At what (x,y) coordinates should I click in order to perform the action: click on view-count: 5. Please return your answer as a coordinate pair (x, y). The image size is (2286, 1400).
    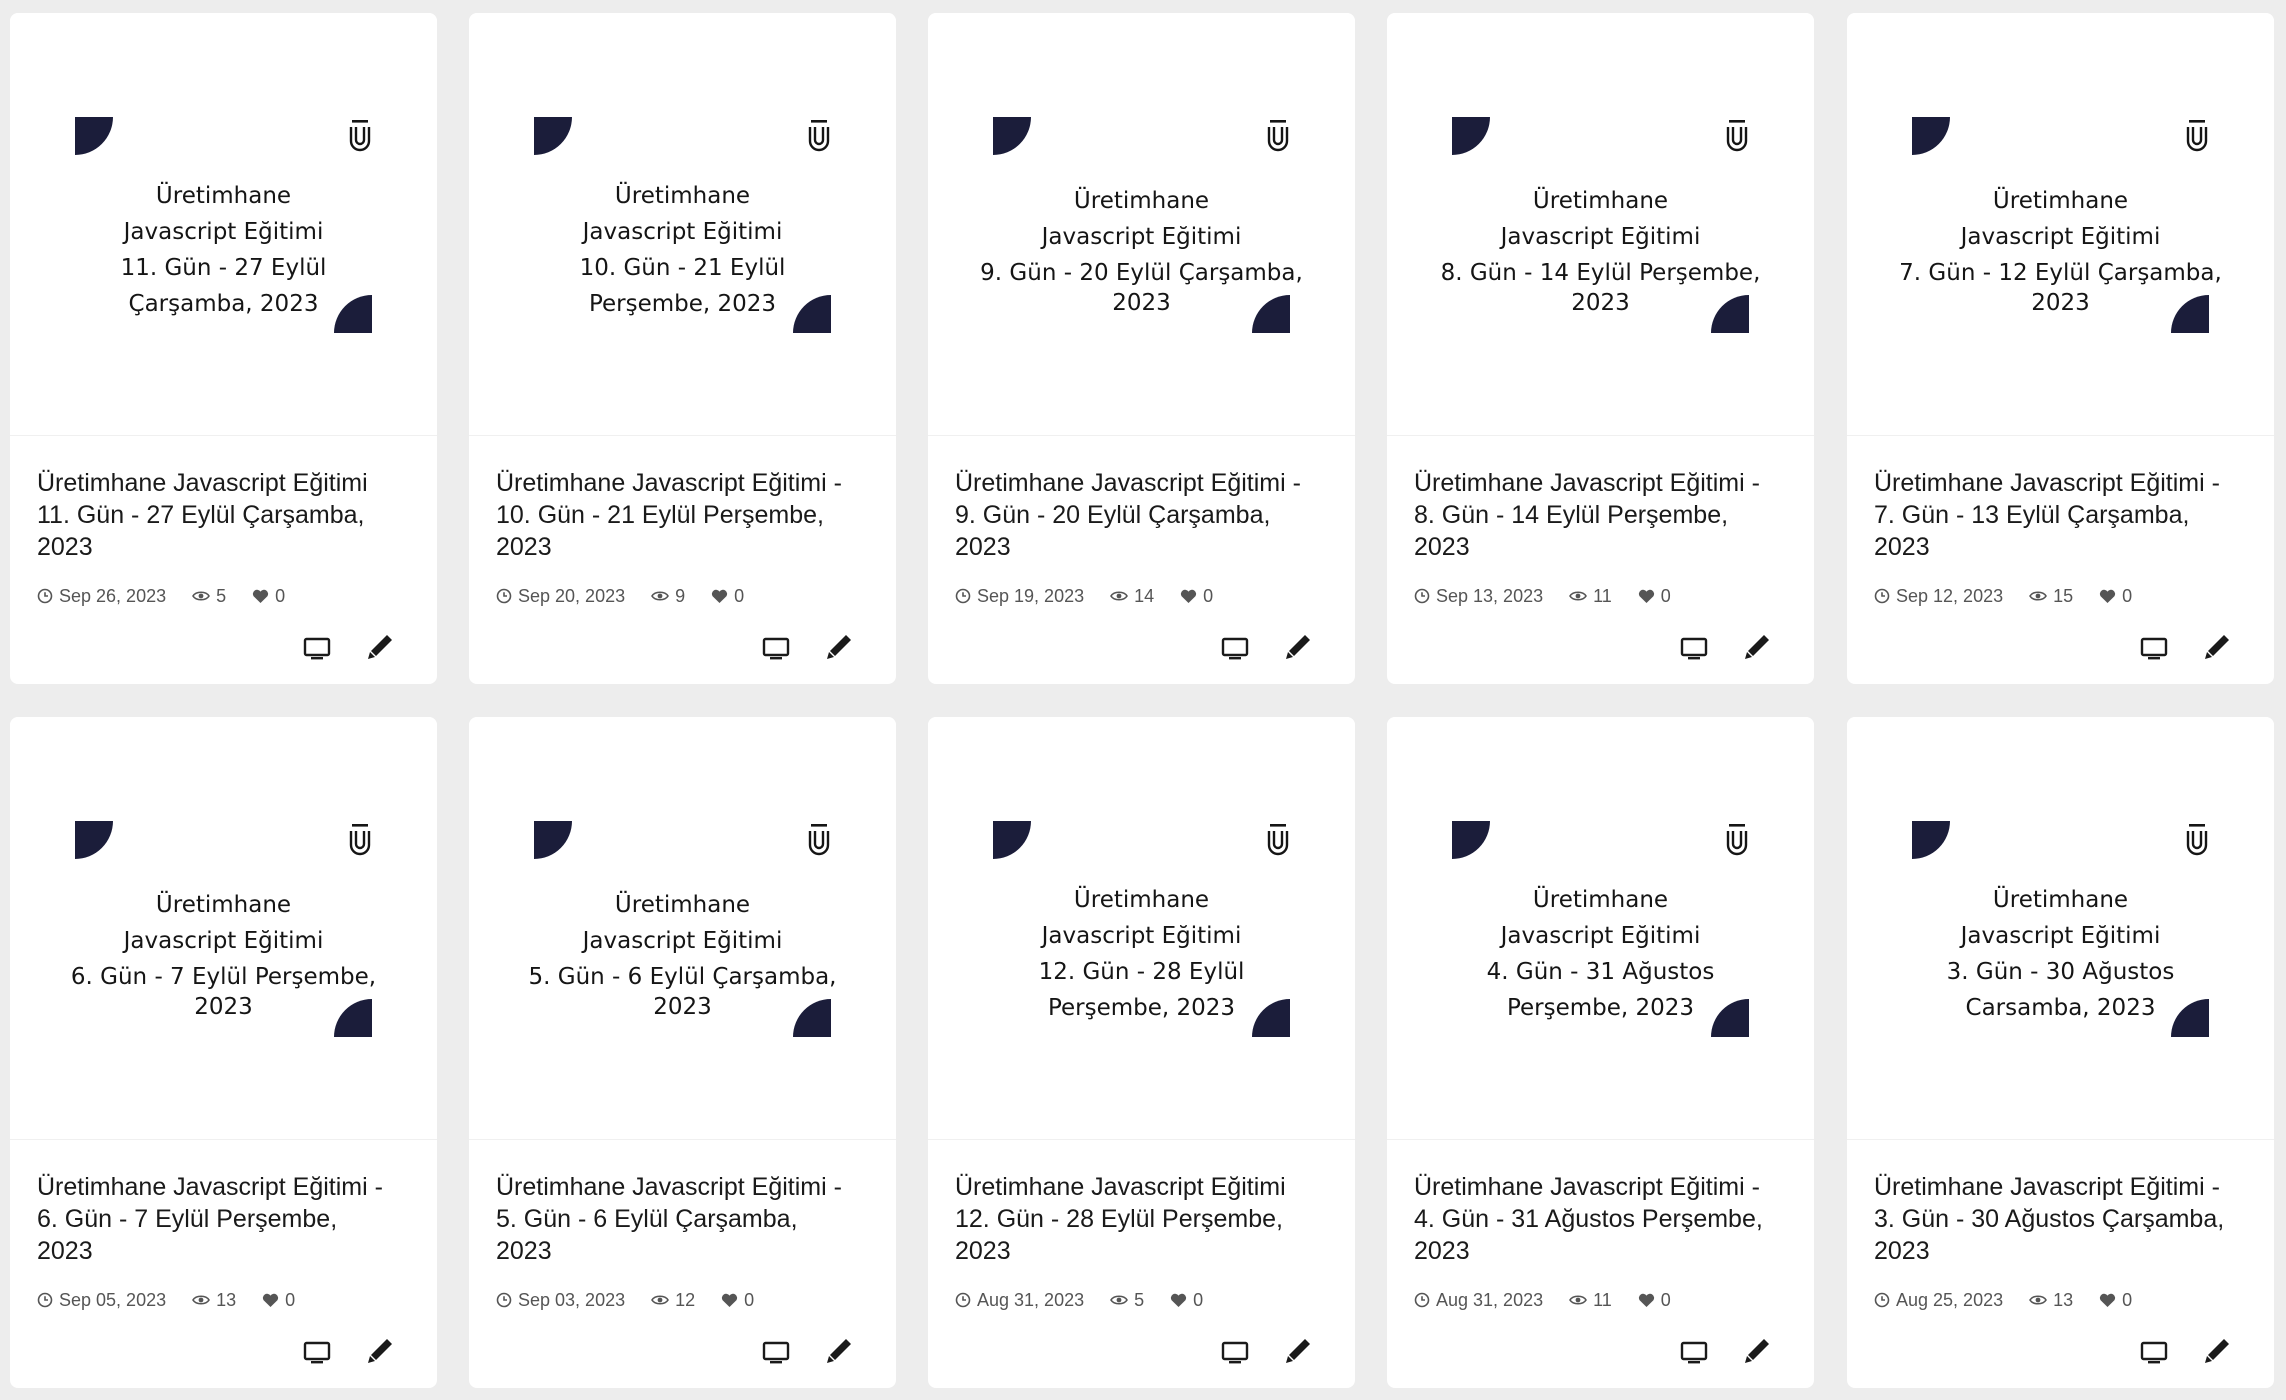
    Looking at the image, I should click on (221, 595).